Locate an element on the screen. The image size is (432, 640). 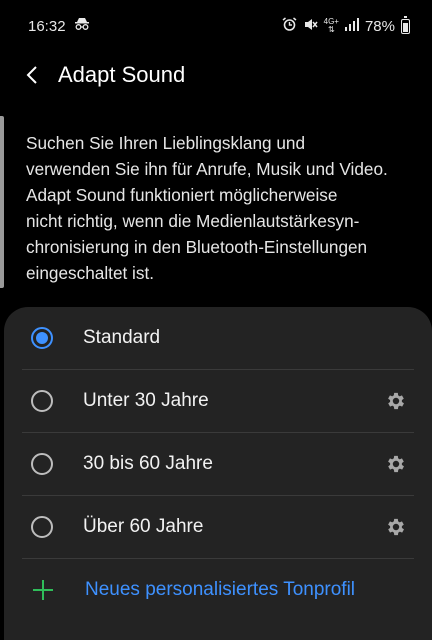
signal-icon is located at coordinates (351, 26).